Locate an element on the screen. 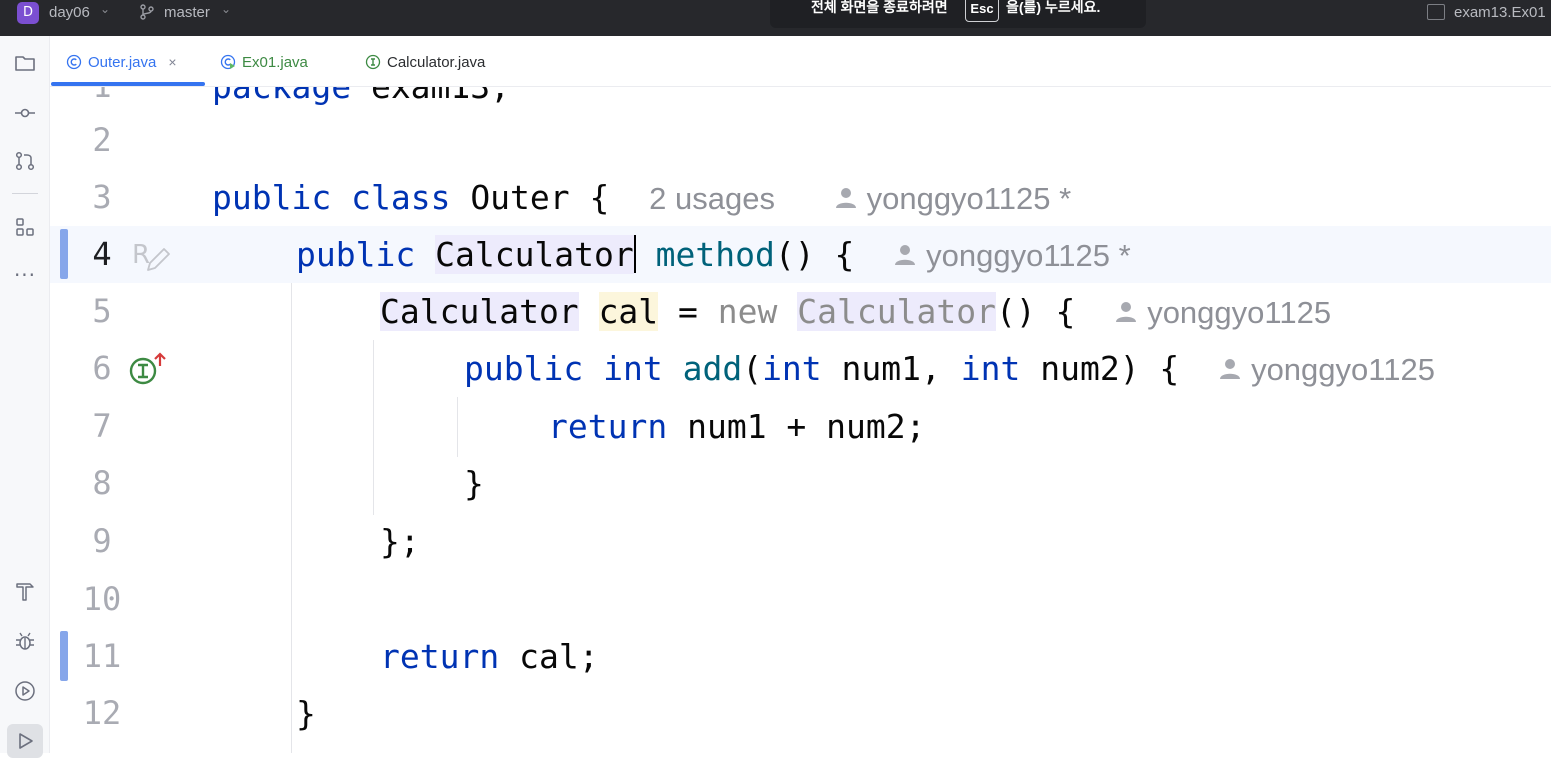  build-icon is located at coordinates (25, 591).